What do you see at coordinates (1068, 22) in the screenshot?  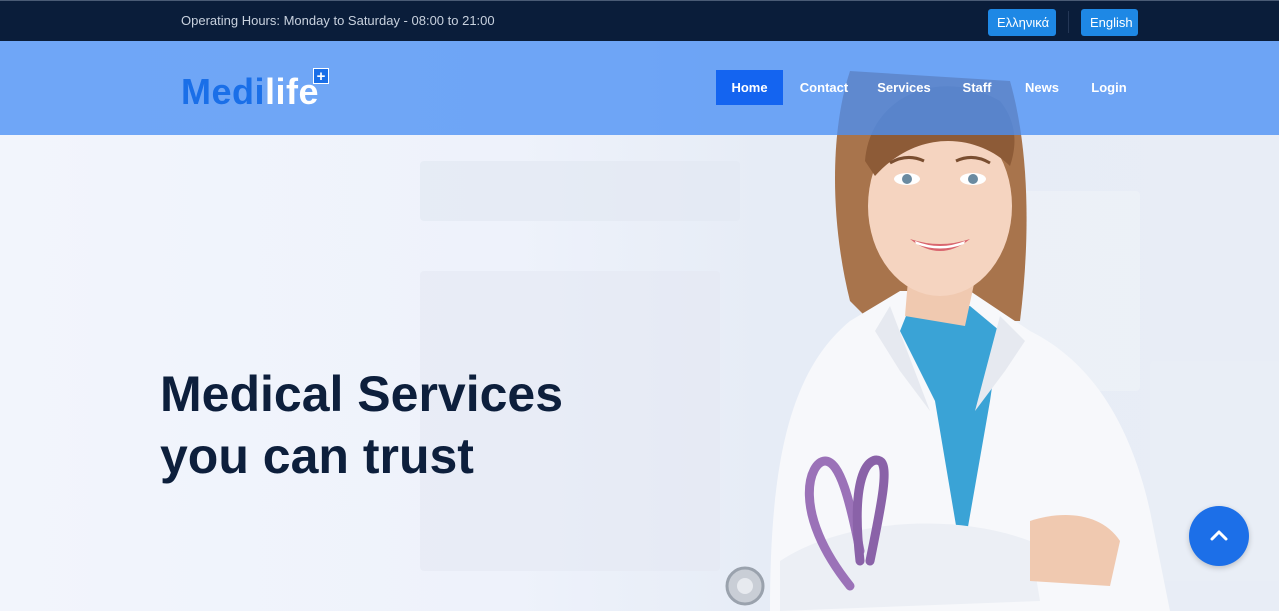 I see `language-divider` at bounding box center [1068, 22].